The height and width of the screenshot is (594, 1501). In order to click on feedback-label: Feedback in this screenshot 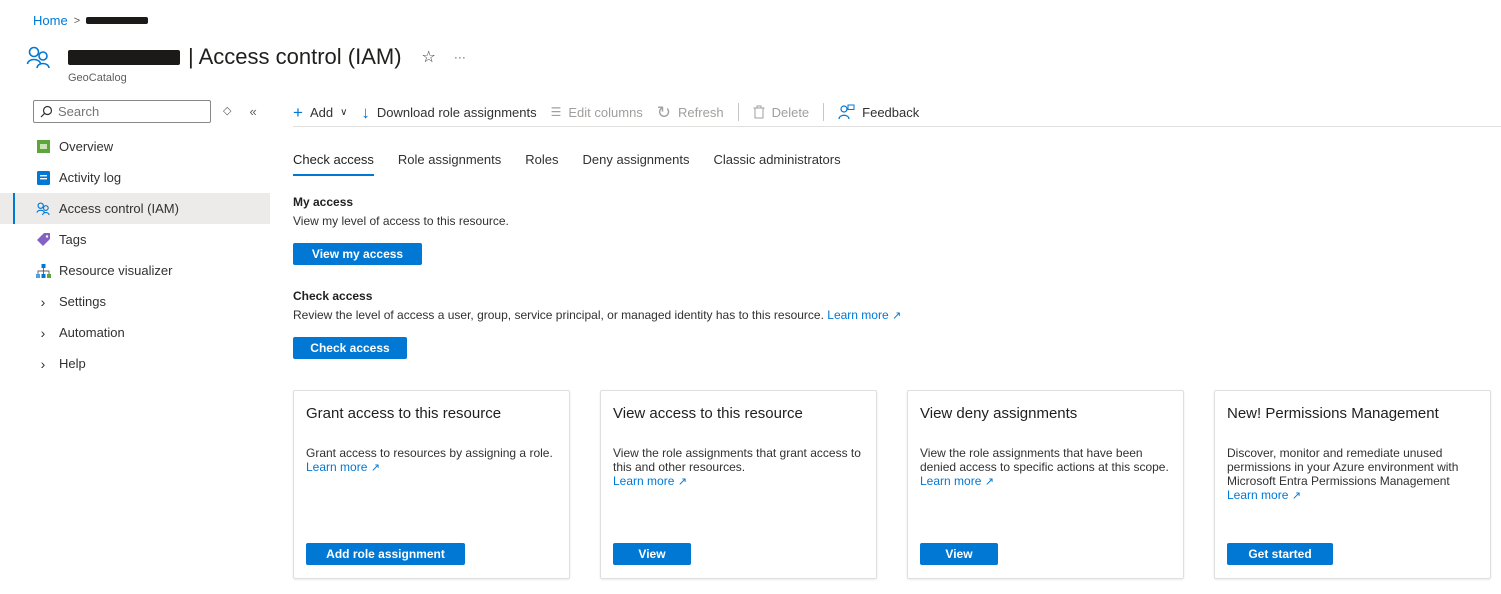, I will do `click(891, 112)`.